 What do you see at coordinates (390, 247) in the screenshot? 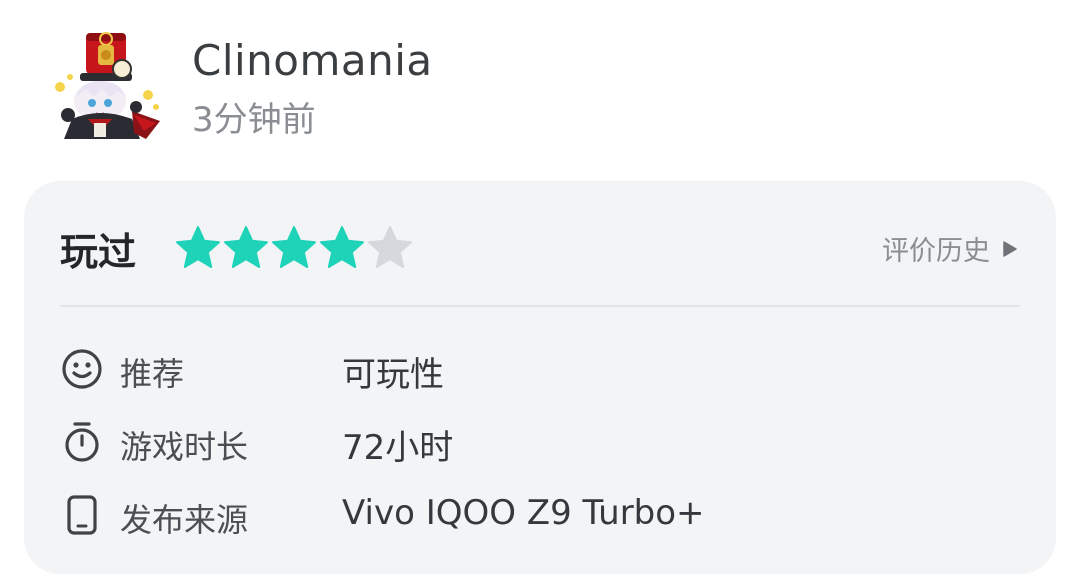
I see `star-empty-icon` at bounding box center [390, 247].